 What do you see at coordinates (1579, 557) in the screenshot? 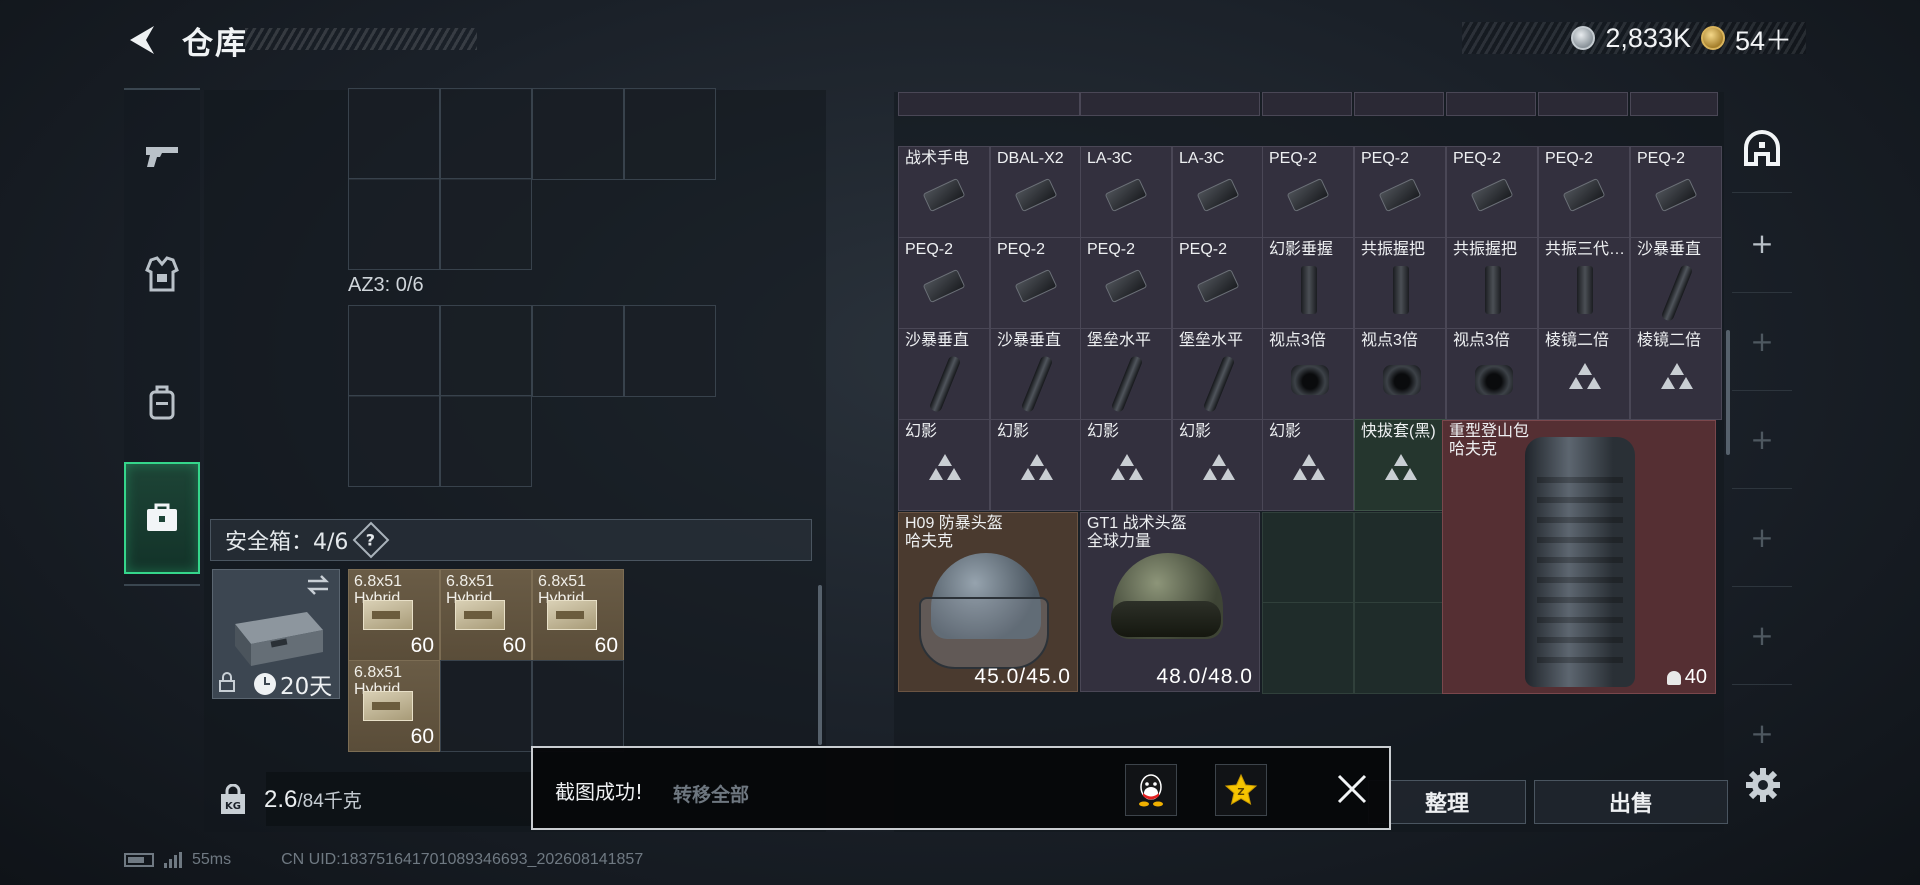
I see `backpack-item: 重型登山包 哈夫克 40` at bounding box center [1579, 557].